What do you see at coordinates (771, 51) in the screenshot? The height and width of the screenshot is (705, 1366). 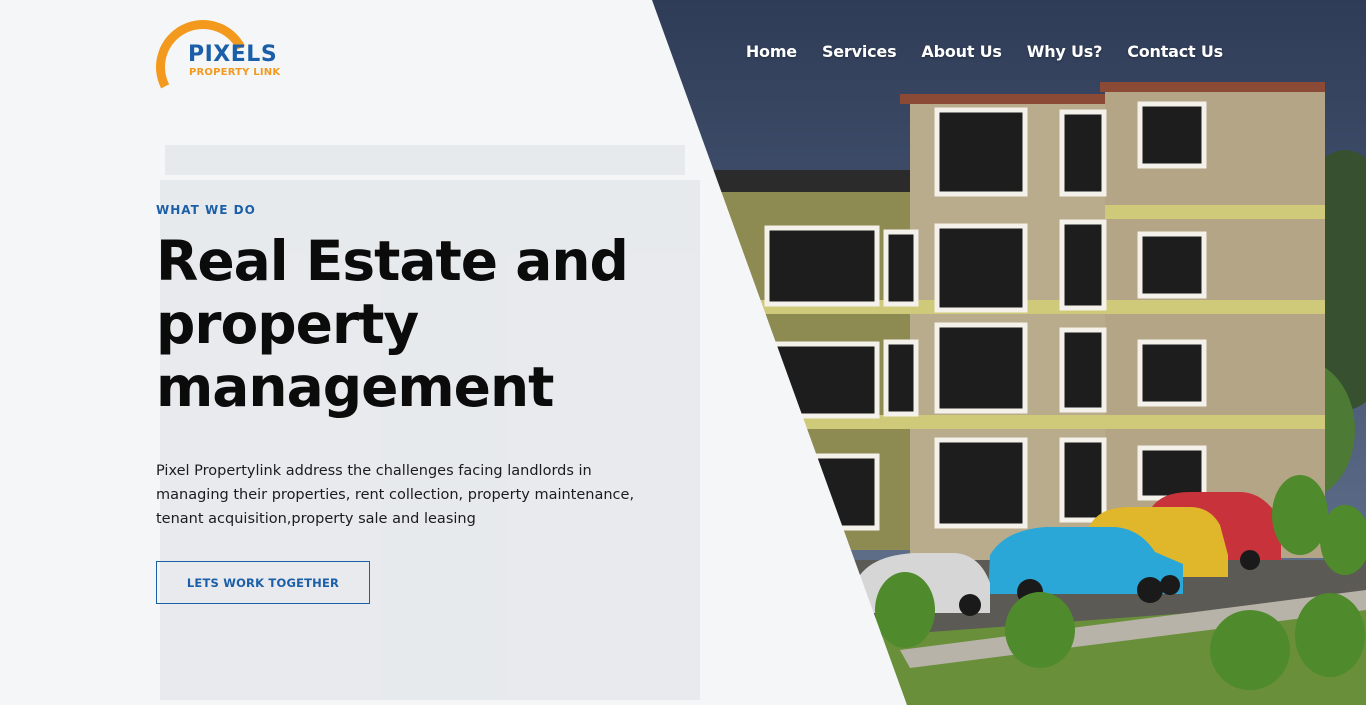 I see `nav-home: Home` at bounding box center [771, 51].